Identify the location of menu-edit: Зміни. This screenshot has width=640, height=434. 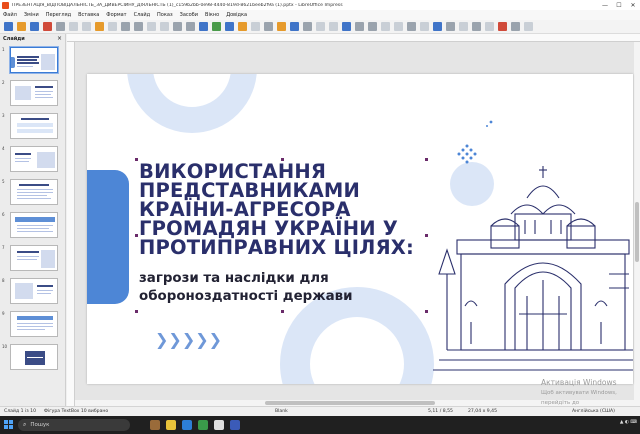
(31, 15).